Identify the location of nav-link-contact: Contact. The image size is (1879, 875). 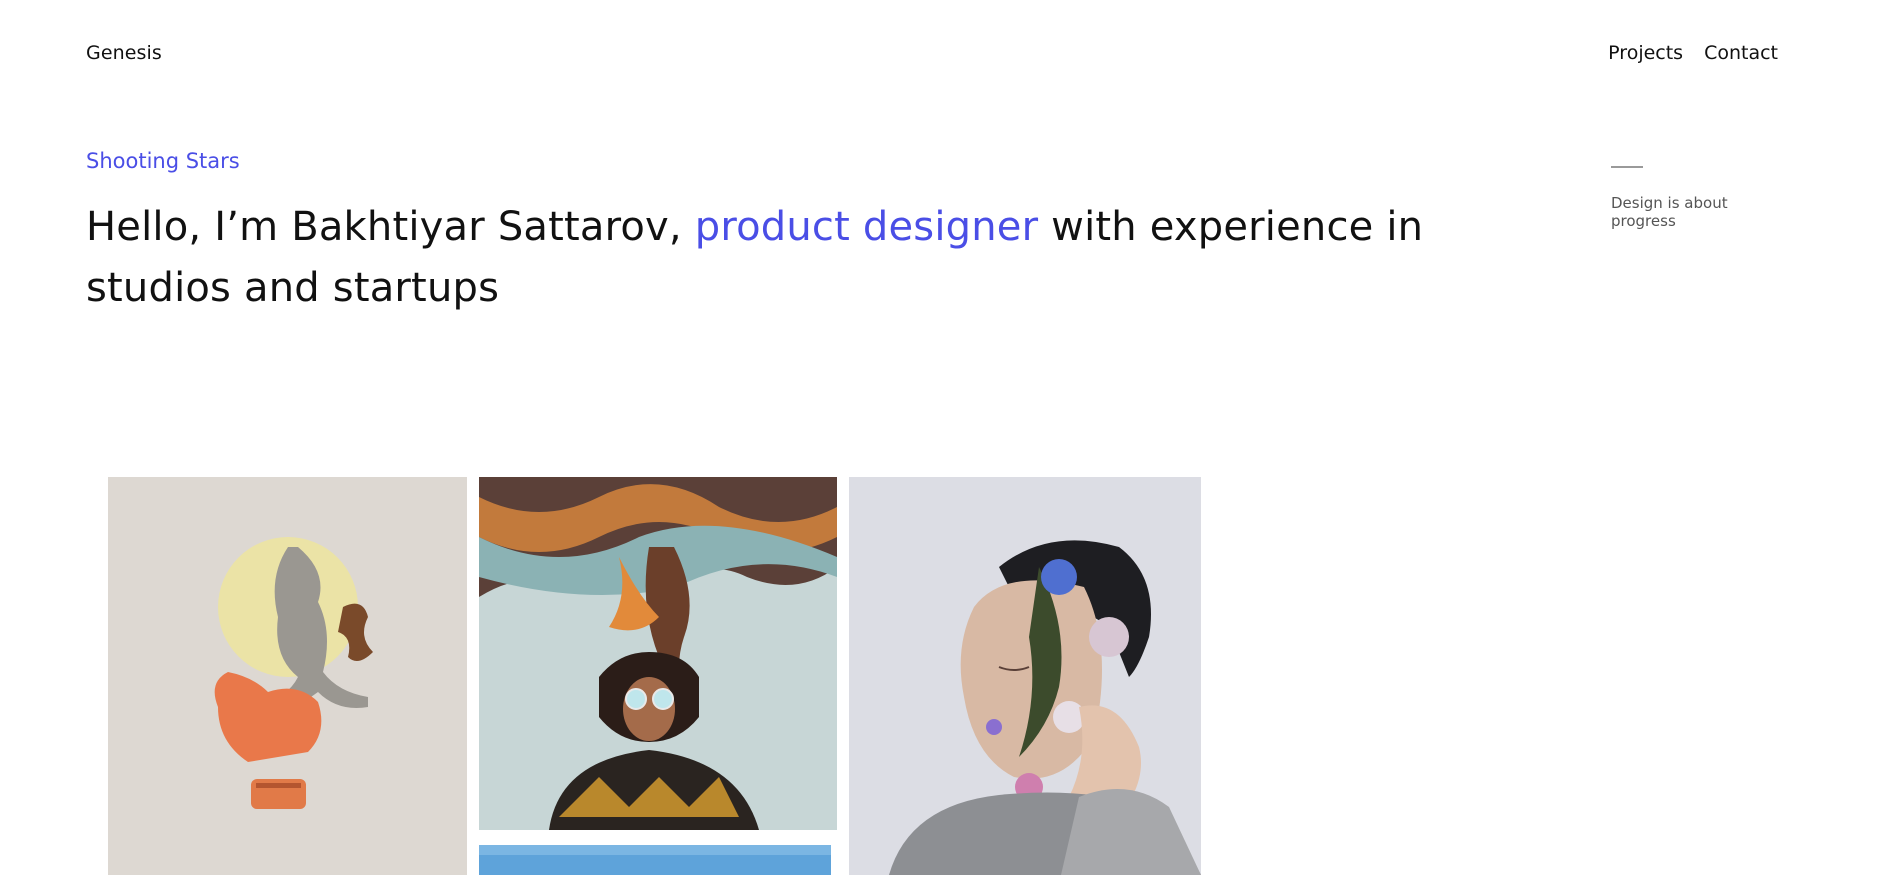
(1741, 53).